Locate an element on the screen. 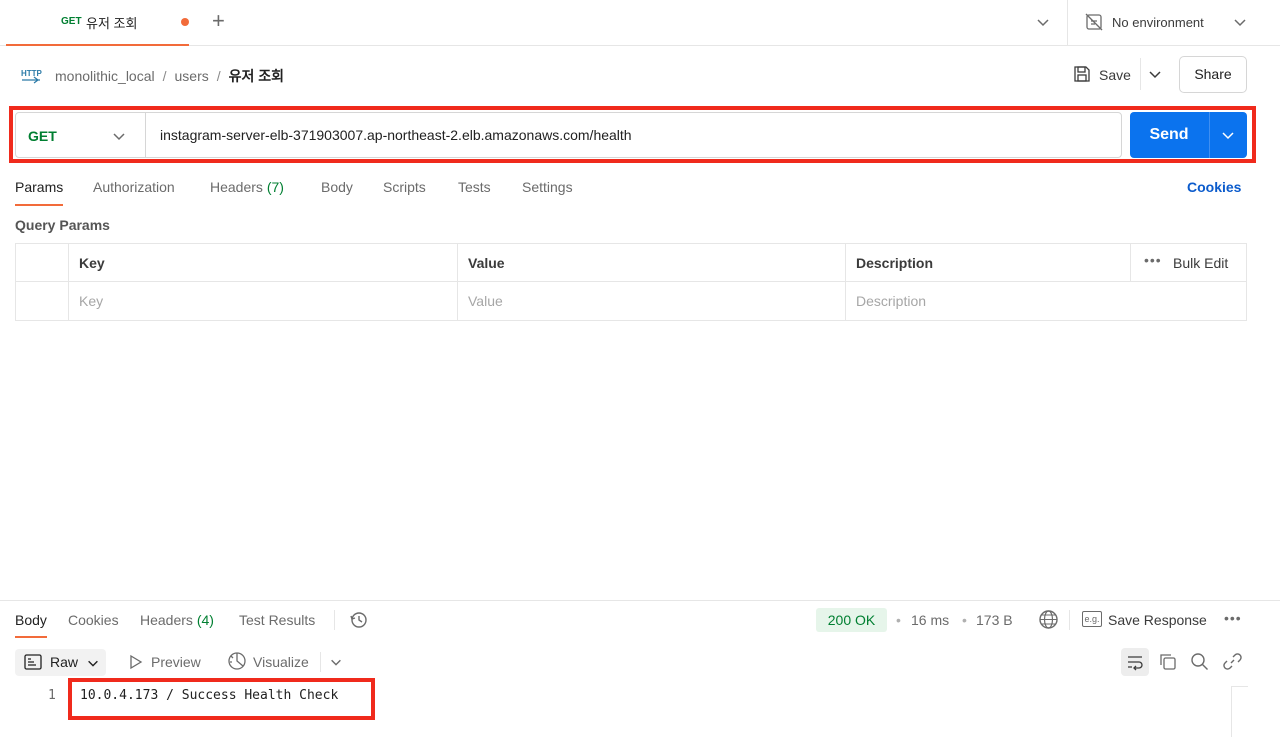 Image resolution: width=1280 pixels, height=737 pixels. request-tab-bar: GET 유저 조회 + No environment is located at coordinates (640, 23).